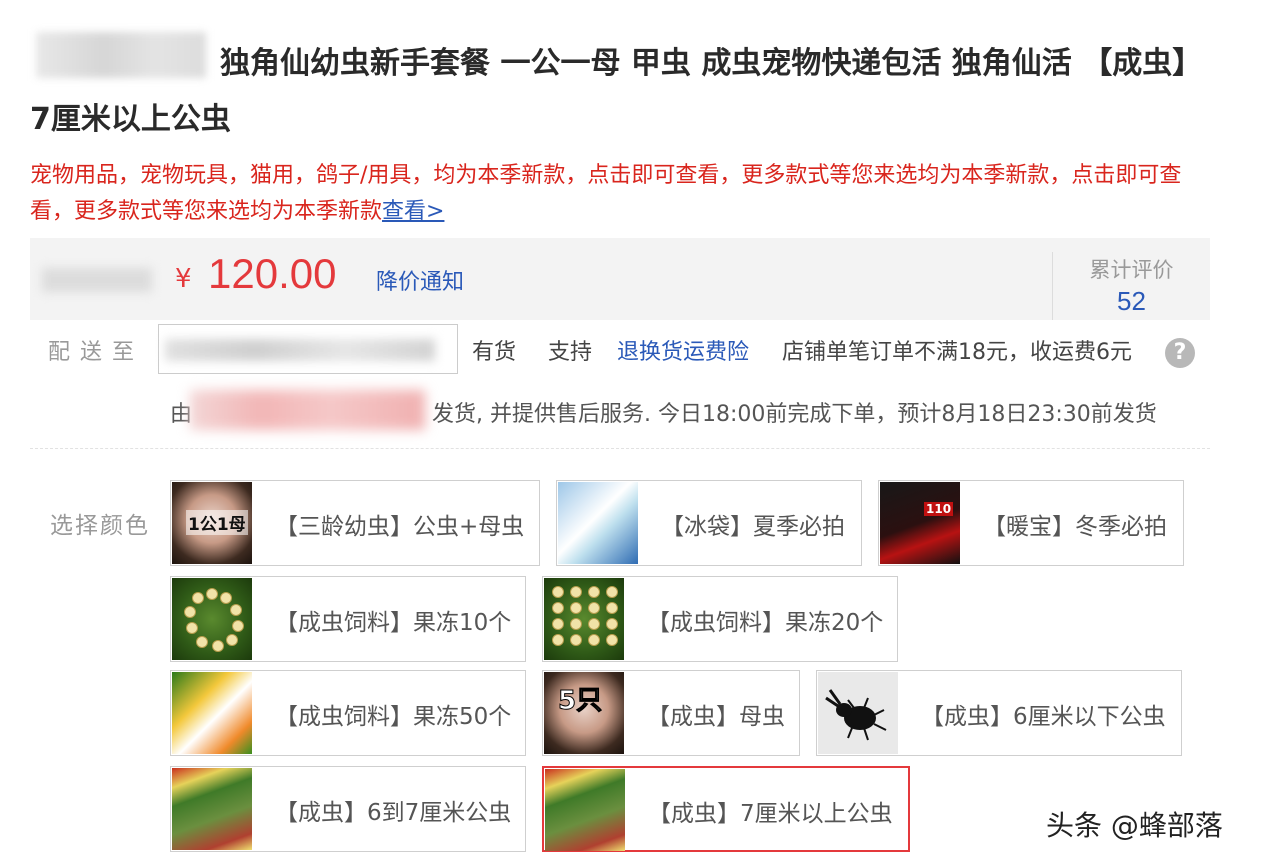 Image resolution: width=1270 pixels, height=862 pixels. Describe the element at coordinates (683, 350) in the screenshot. I see `return-insurance-link: 退换货运费险` at that location.